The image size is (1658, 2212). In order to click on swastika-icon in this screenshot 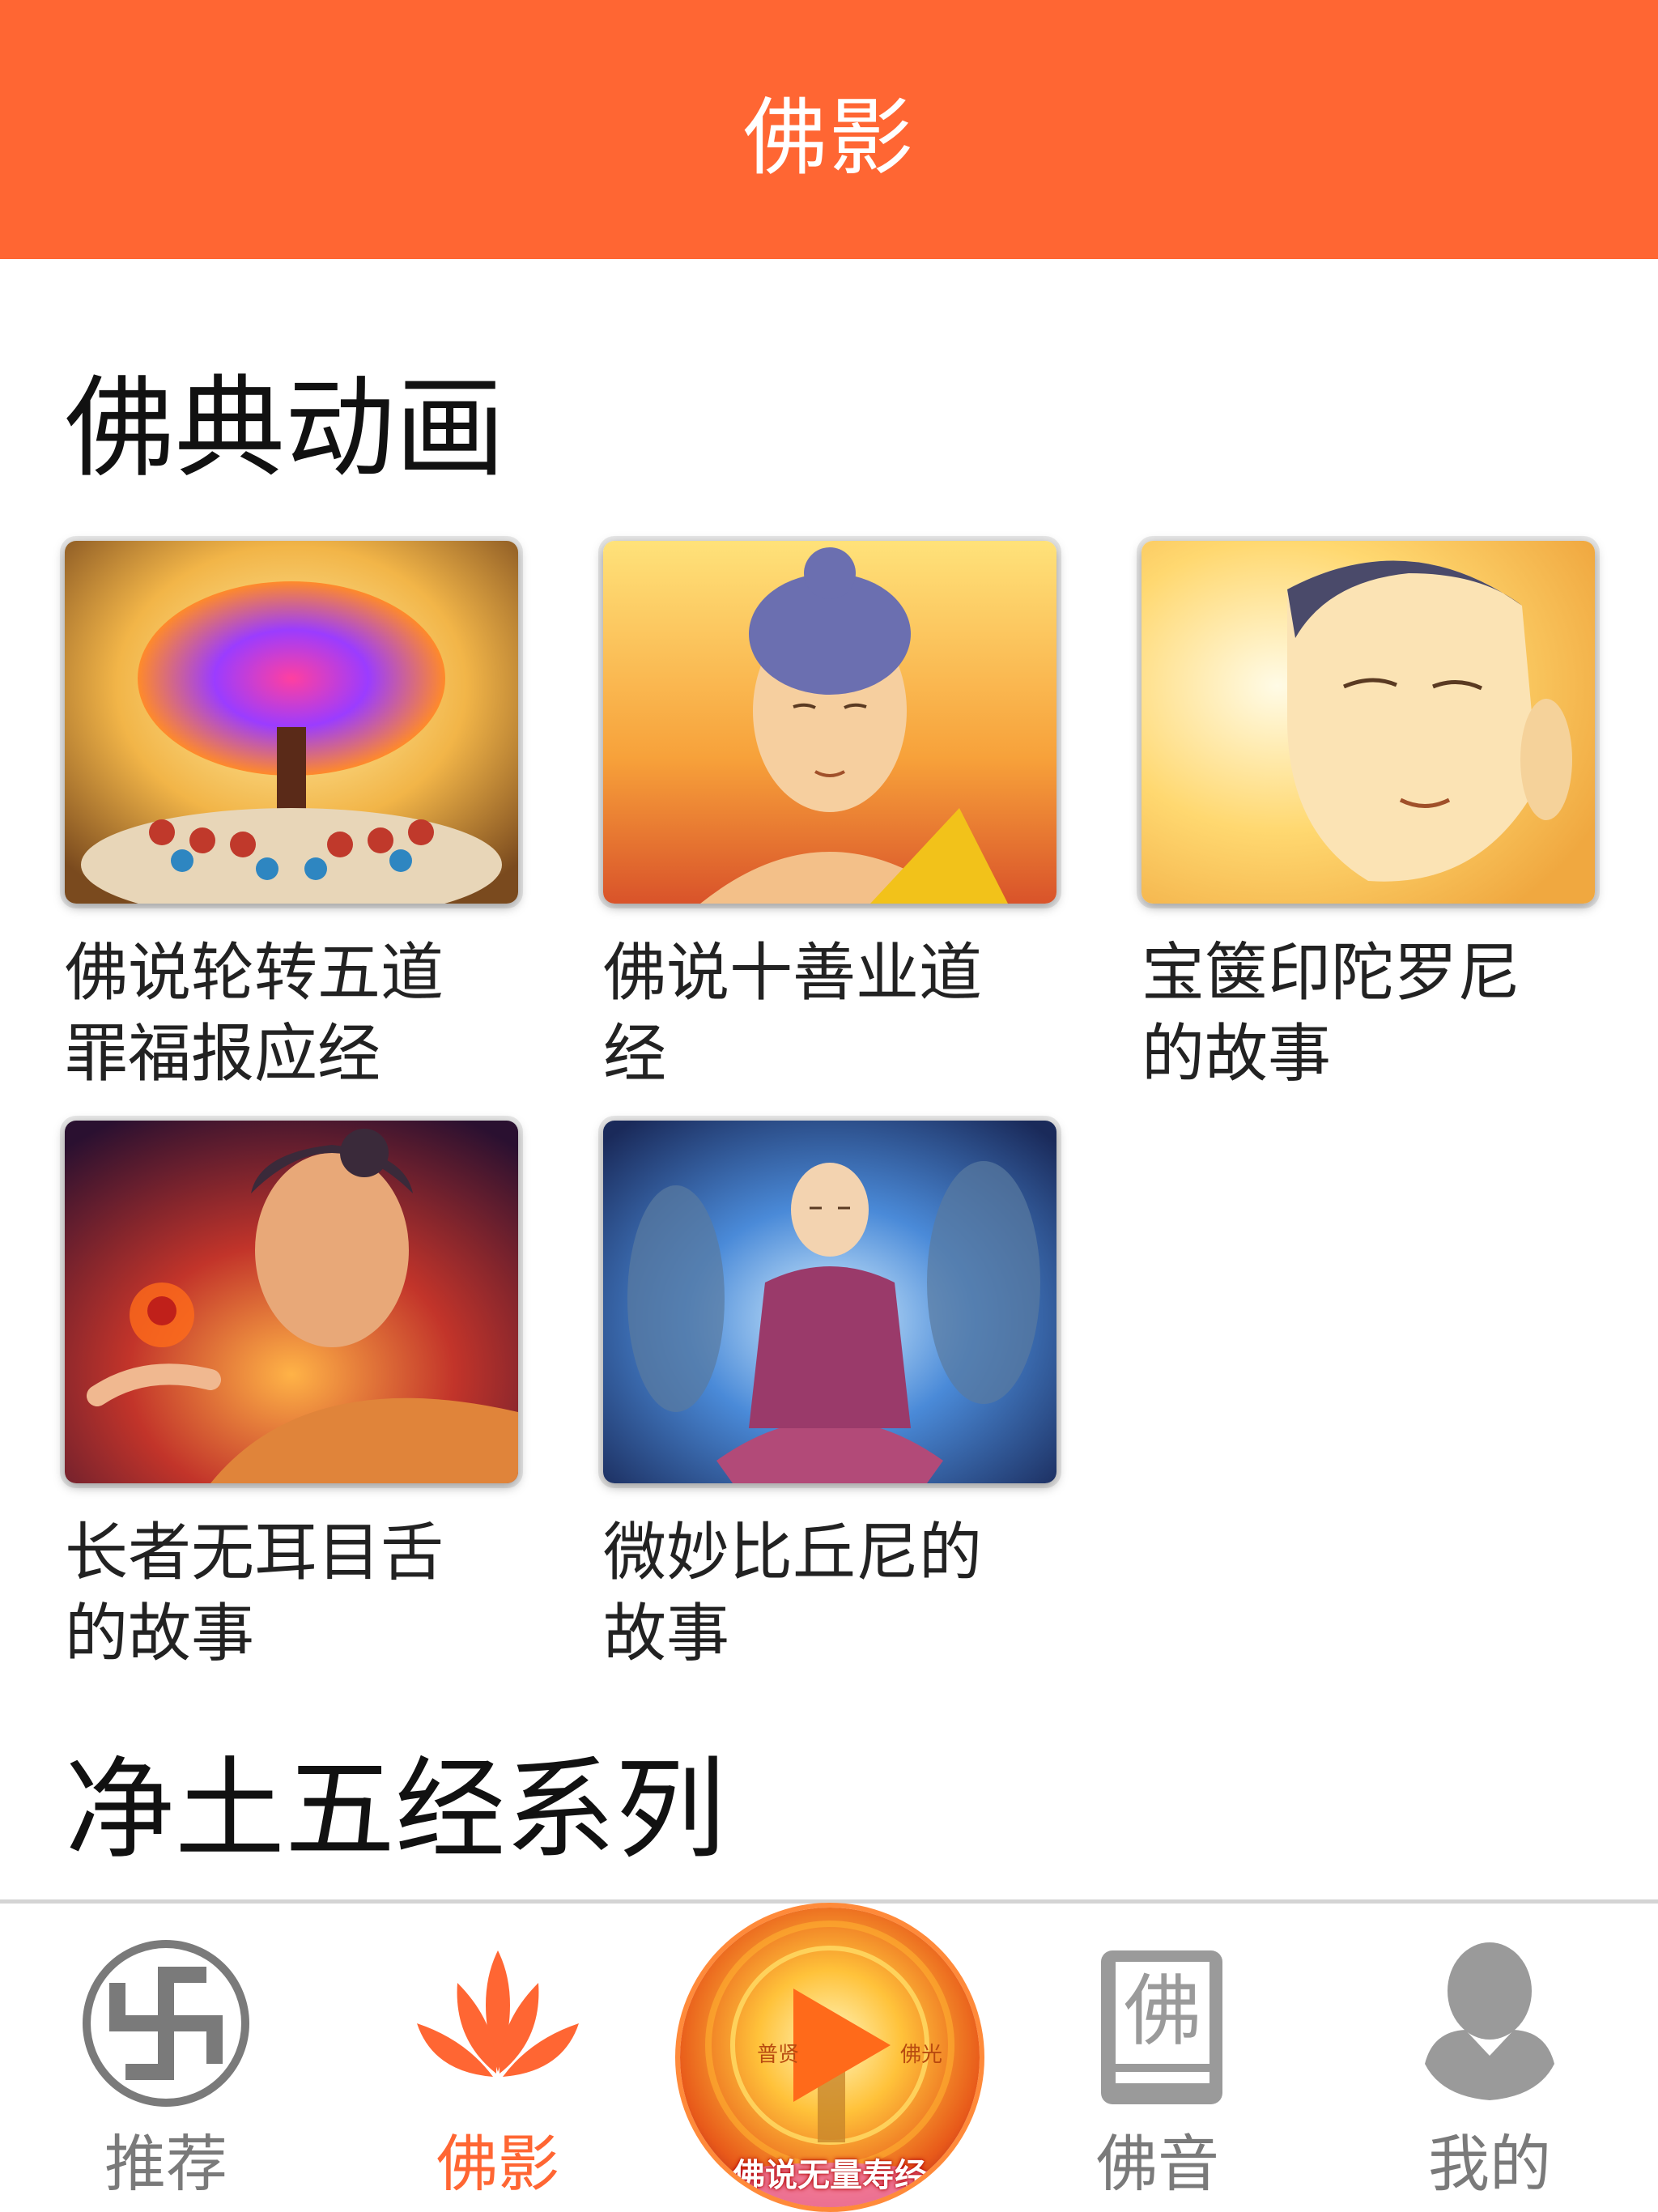, I will do `click(166, 2023)`.